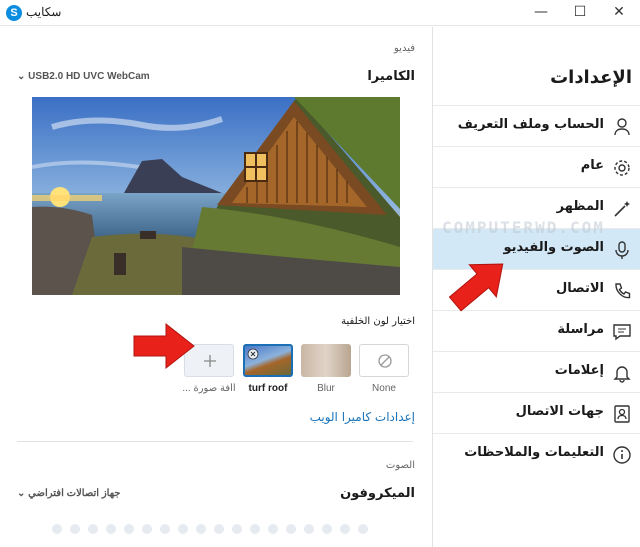 The height and width of the screenshot is (547, 640). I want to click on sidebar-item-label: الصوت والفيديو, so click(553, 247).